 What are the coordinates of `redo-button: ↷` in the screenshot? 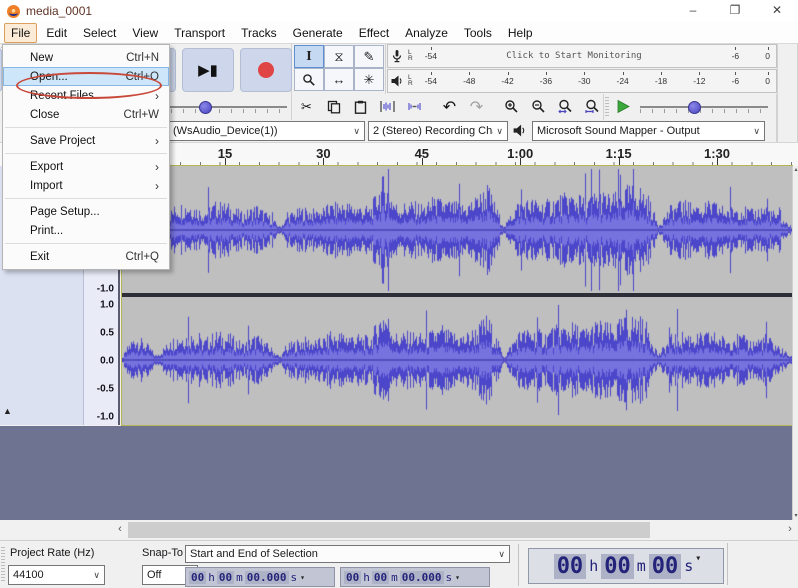 It's located at (476, 106).